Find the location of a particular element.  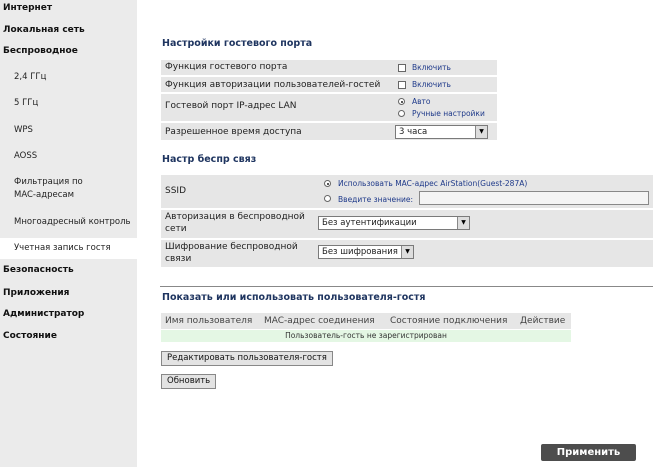

ssid-input is located at coordinates (534, 198).